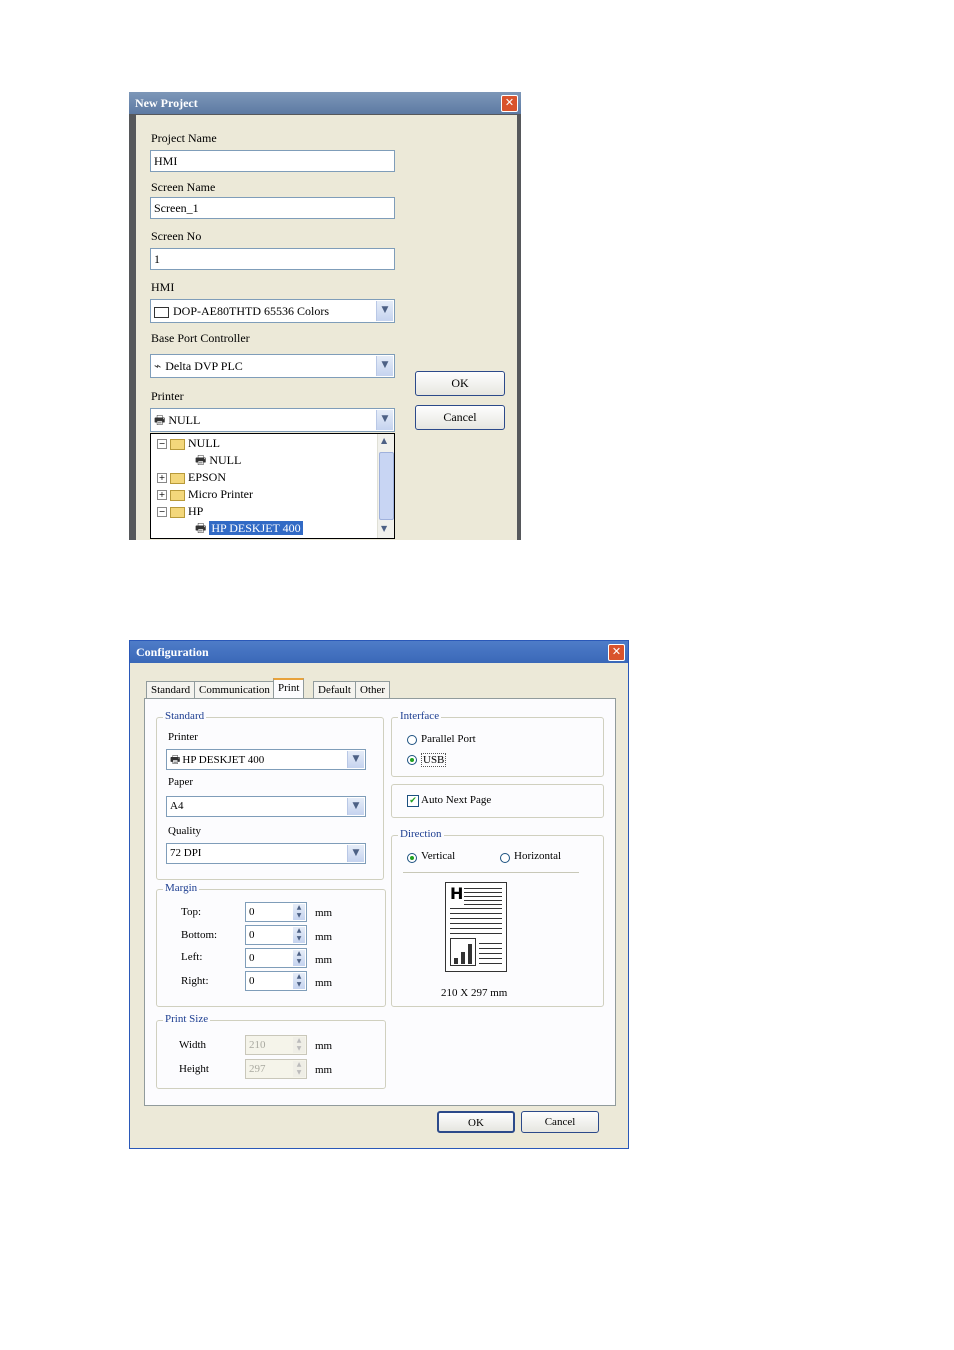  I want to click on auto-next-page-label: Auto Next Page, so click(456, 800).